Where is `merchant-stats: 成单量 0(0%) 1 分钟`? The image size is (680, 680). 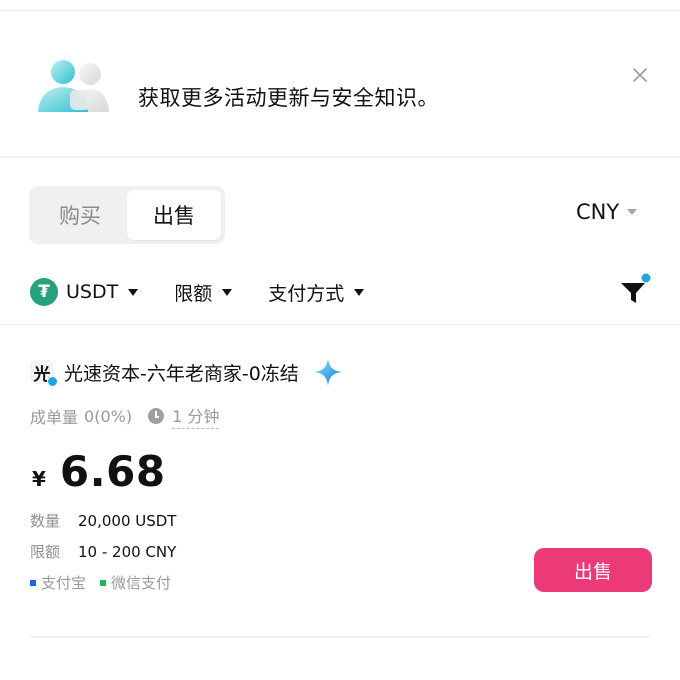 merchant-stats: 成单量 0(0%) 1 分钟 is located at coordinates (125, 416).